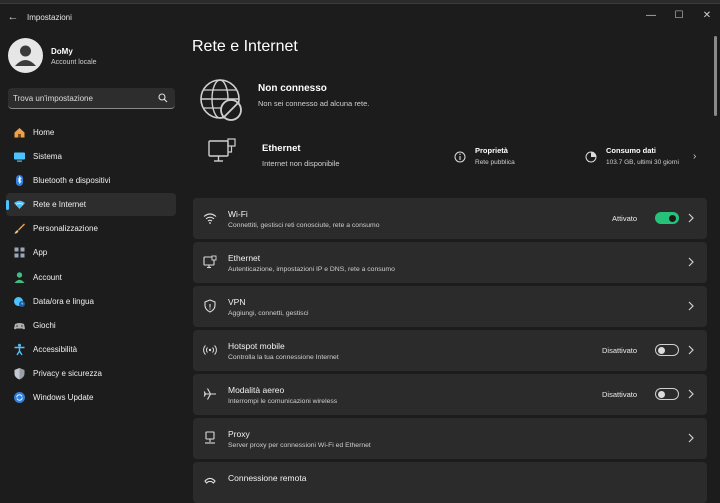  What do you see at coordinates (19, 349) in the screenshot?
I see `accessibility-icon` at bounding box center [19, 349].